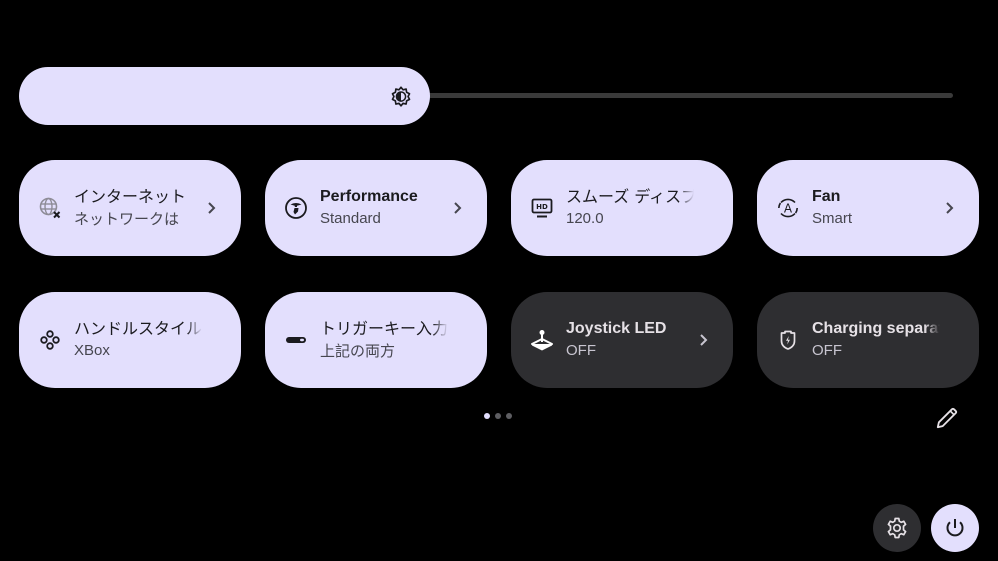 The image size is (998, 561). I want to click on page-indicator, so click(498, 416).